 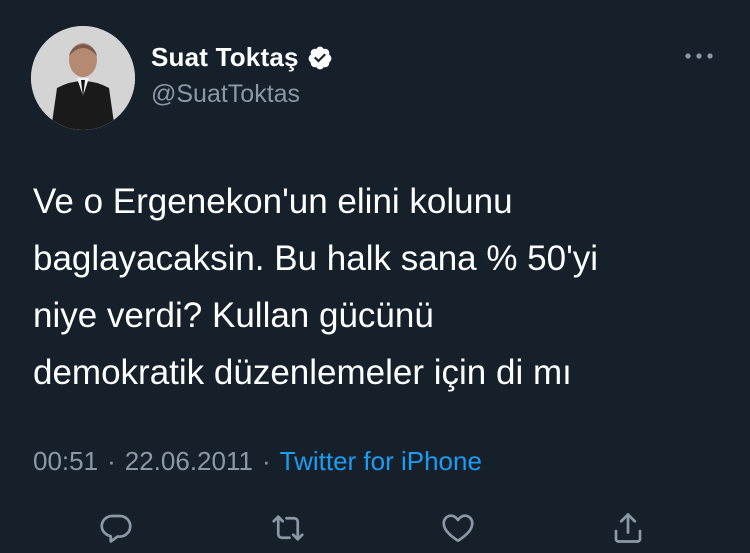 I want to click on like-button, so click(x=460, y=530).